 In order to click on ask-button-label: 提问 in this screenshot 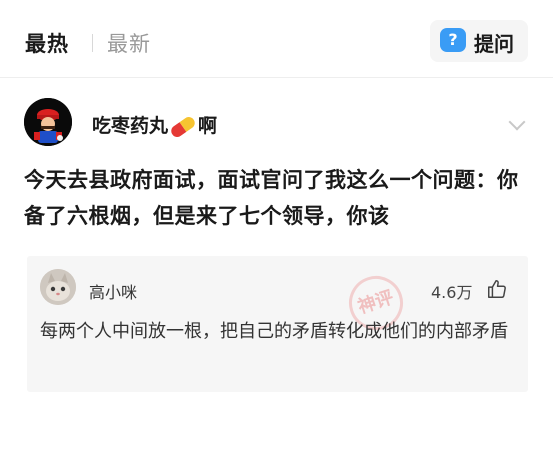, I will do `click(494, 44)`.